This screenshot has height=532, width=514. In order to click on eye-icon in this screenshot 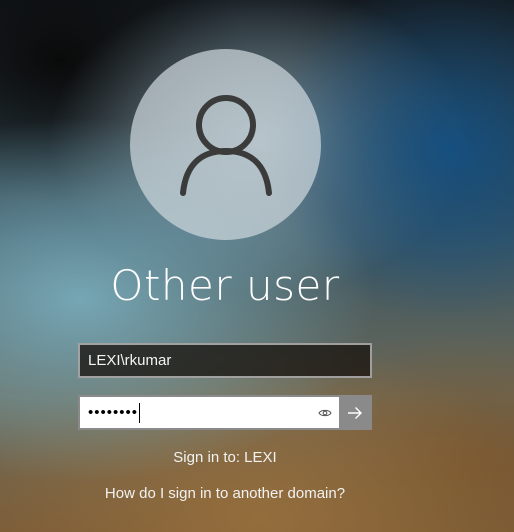, I will do `click(325, 412)`.